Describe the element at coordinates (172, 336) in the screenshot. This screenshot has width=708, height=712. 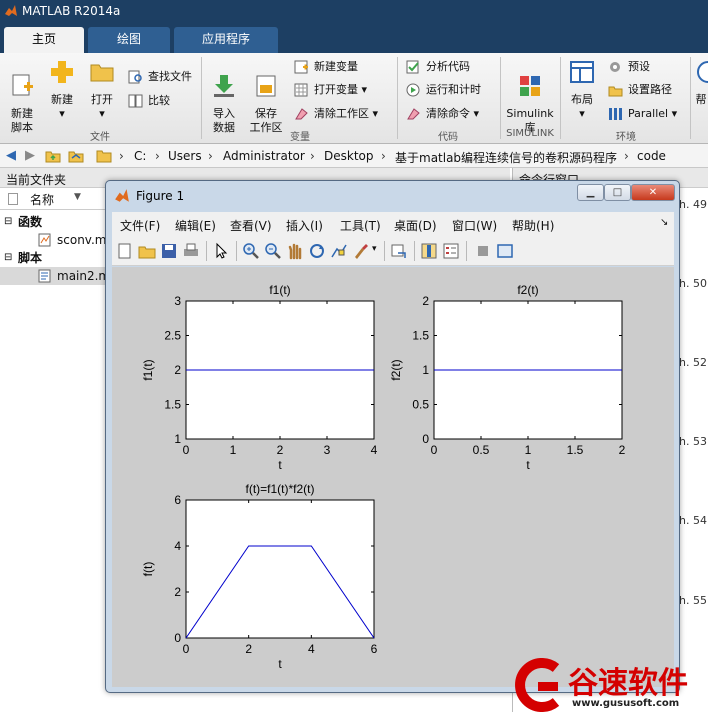
I see `y-tick-label: 2.5` at that location.